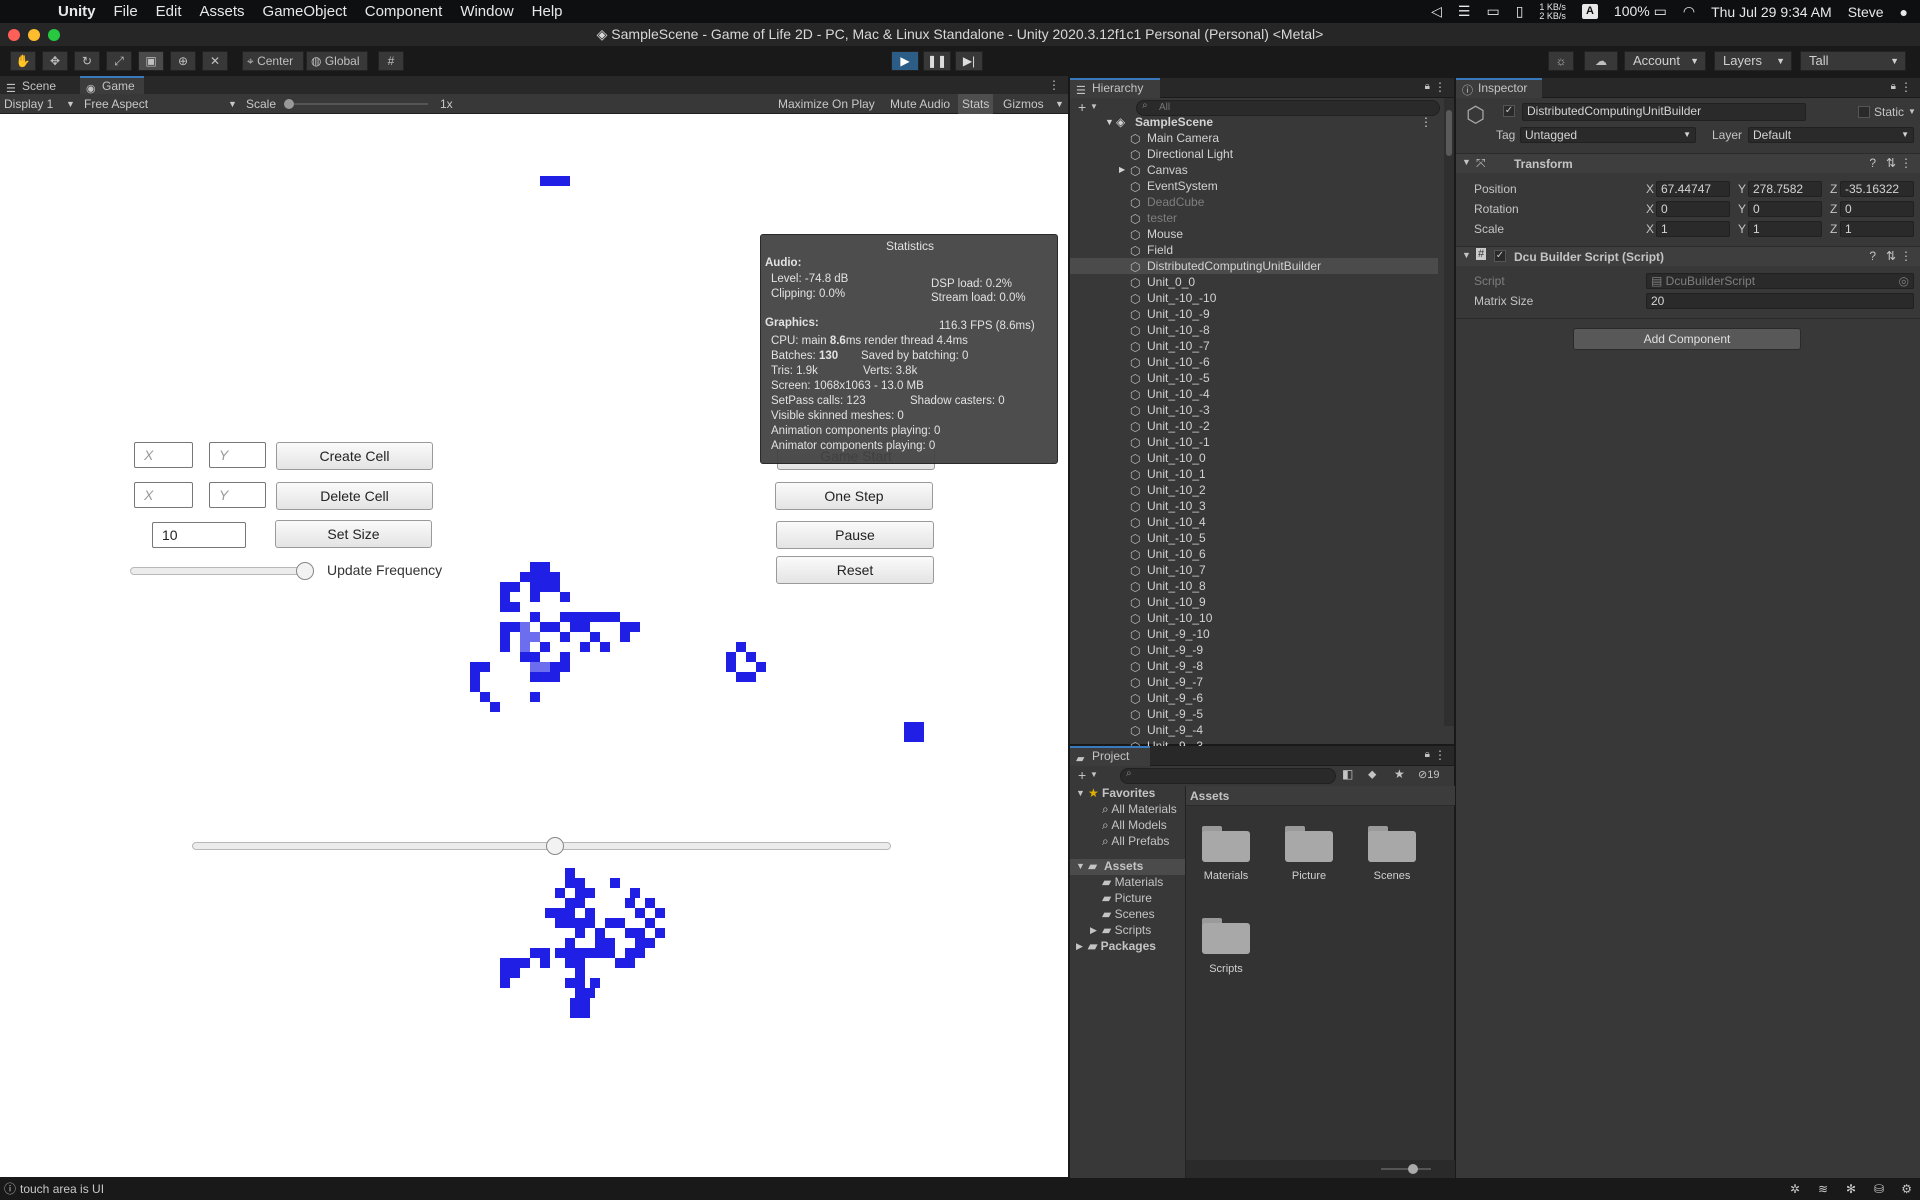  What do you see at coordinates (1254, 282) in the screenshot?
I see `hierarchy-item: ⬡ Unit_0_0` at bounding box center [1254, 282].